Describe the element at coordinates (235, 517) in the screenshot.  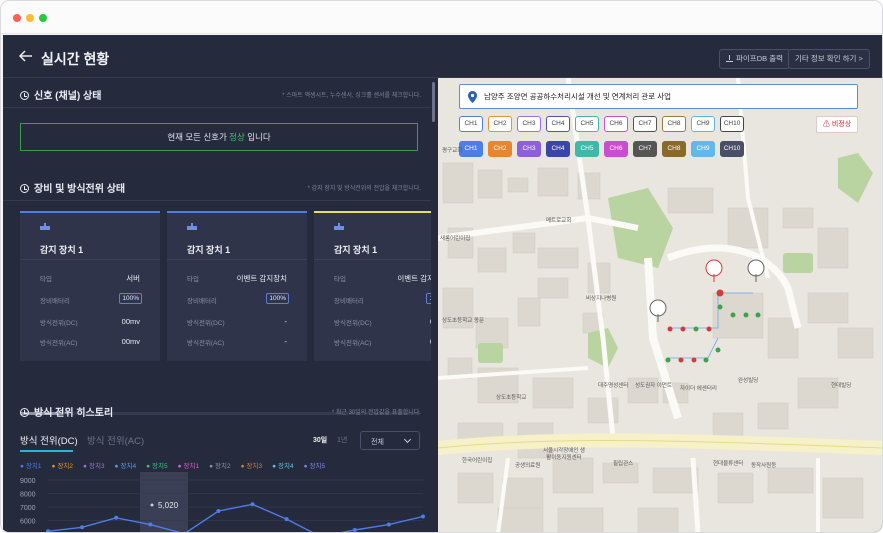
I see `series-line-device1` at that location.